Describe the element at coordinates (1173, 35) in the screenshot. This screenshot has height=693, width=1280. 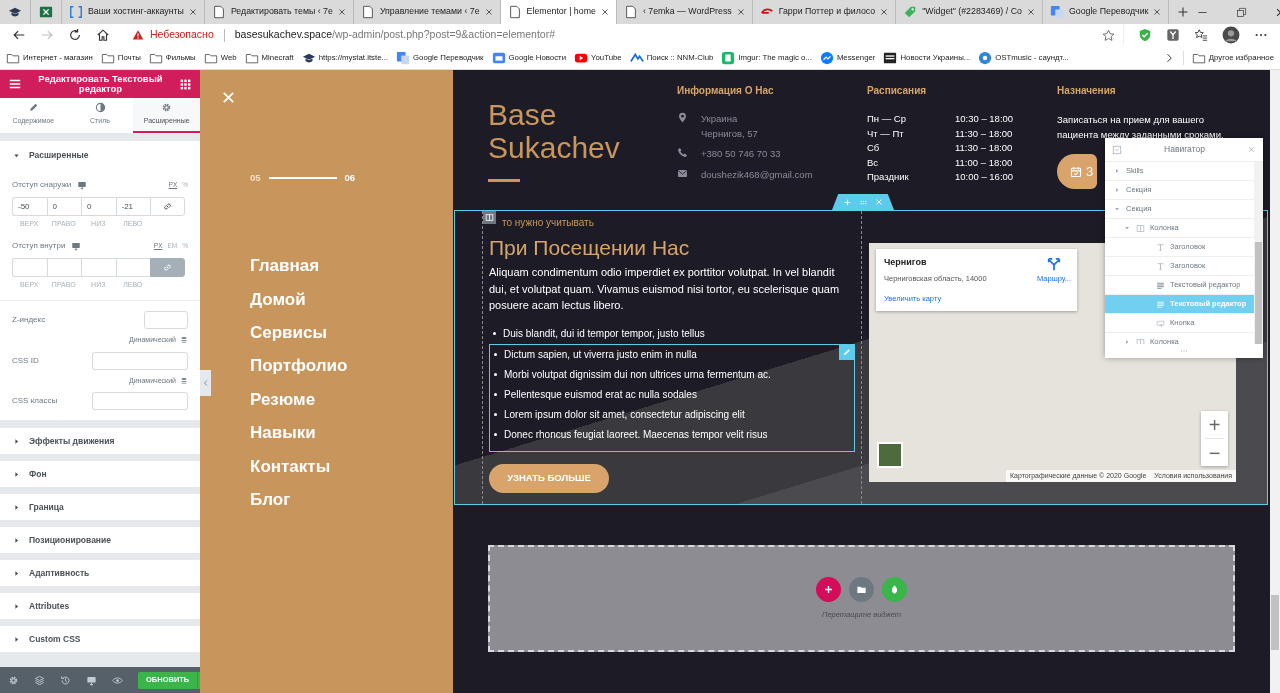
I see `extension-icon` at that location.